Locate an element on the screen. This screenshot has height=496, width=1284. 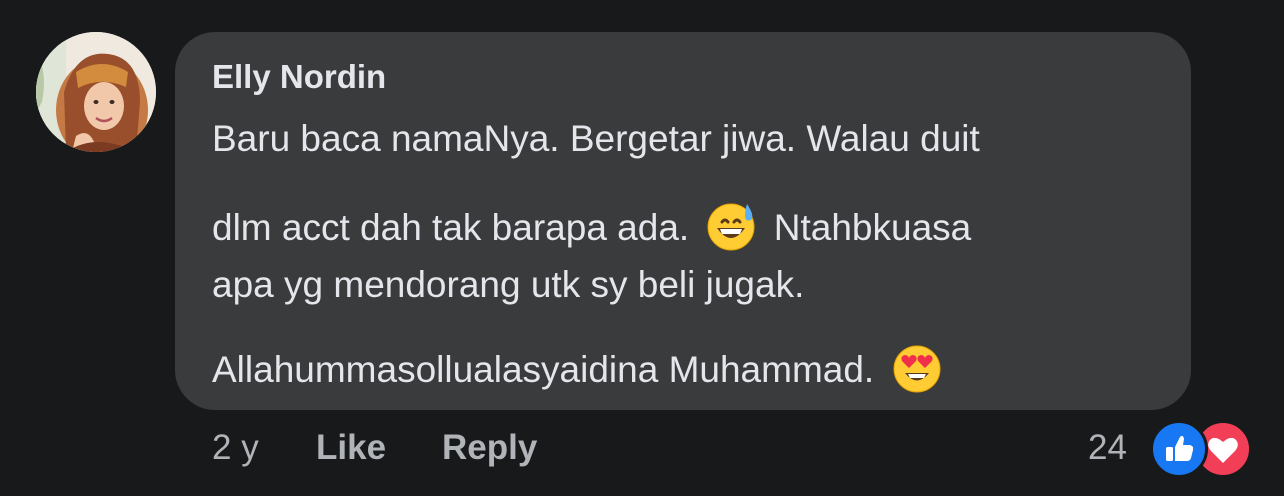
timestamp: 2 y is located at coordinates (235, 448).